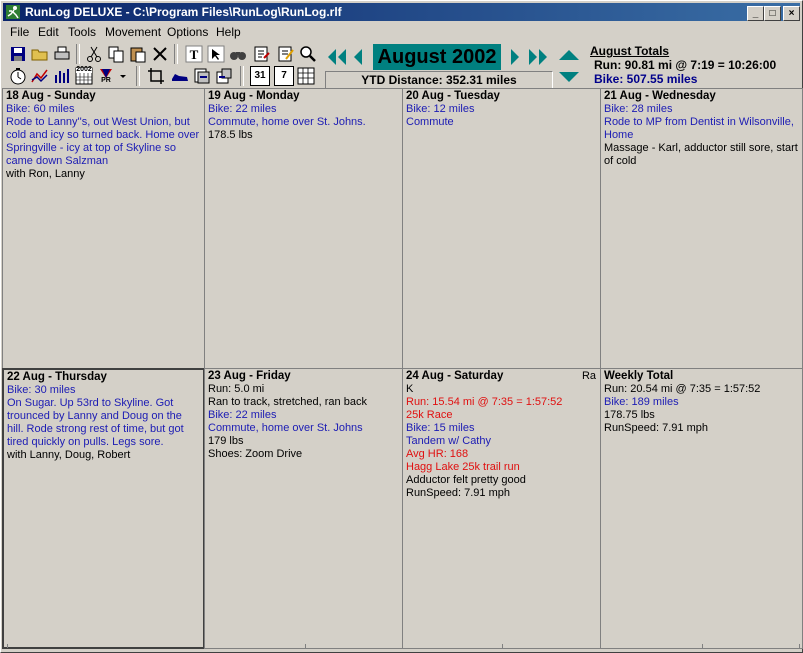  I want to click on select-icon, so click(216, 54).